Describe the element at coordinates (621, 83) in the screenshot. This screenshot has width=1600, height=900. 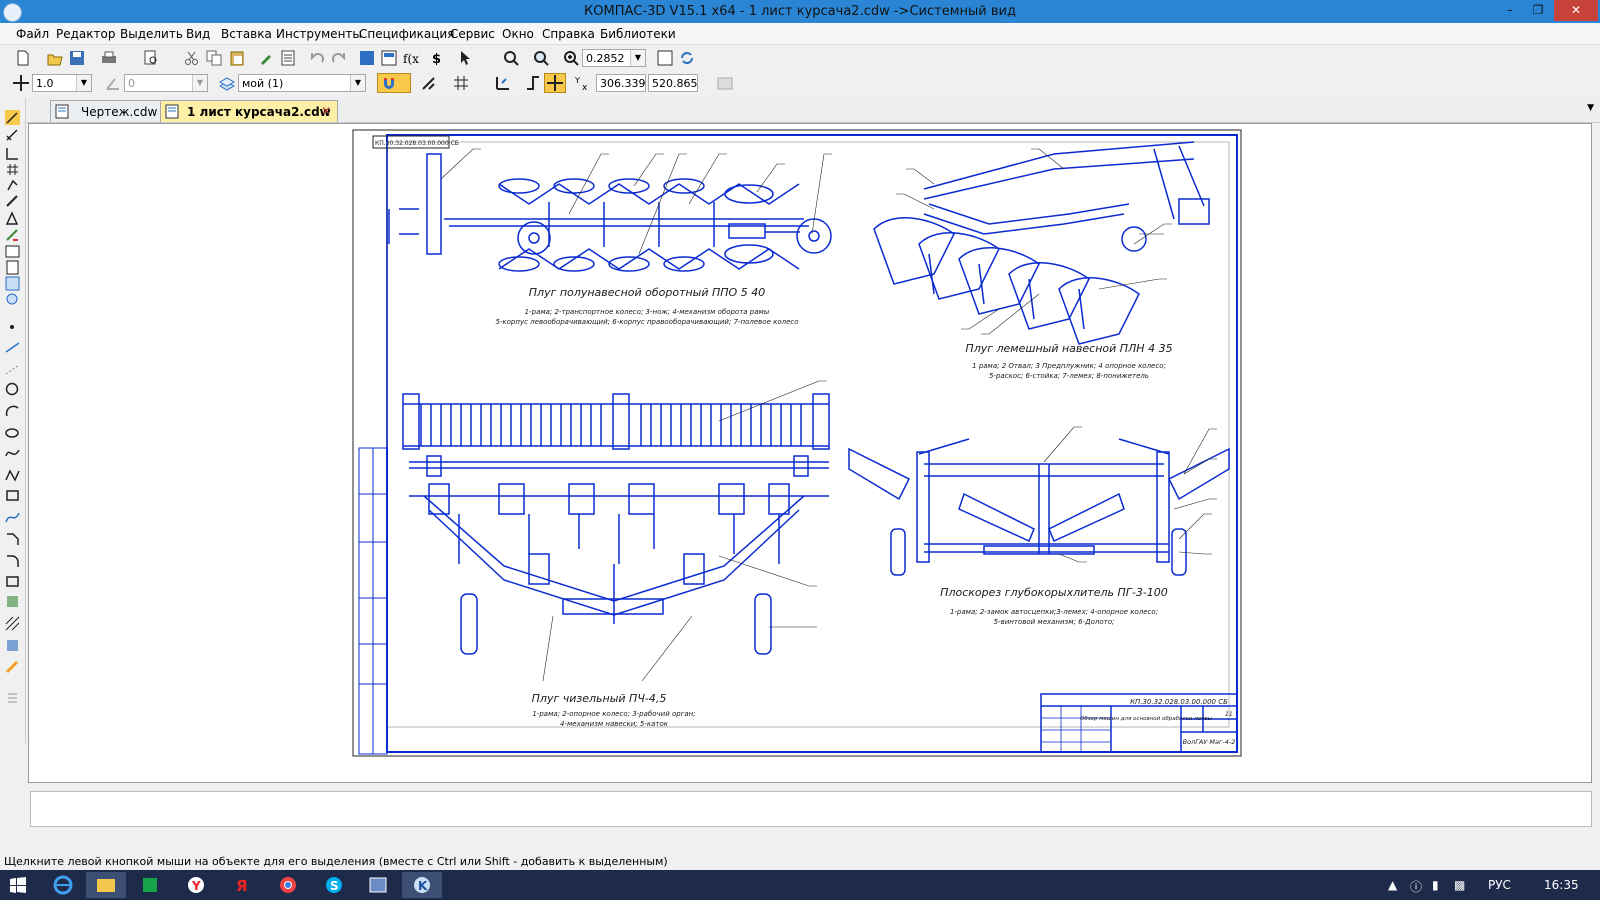
I see `coord-x-field: 306.339` at that location.